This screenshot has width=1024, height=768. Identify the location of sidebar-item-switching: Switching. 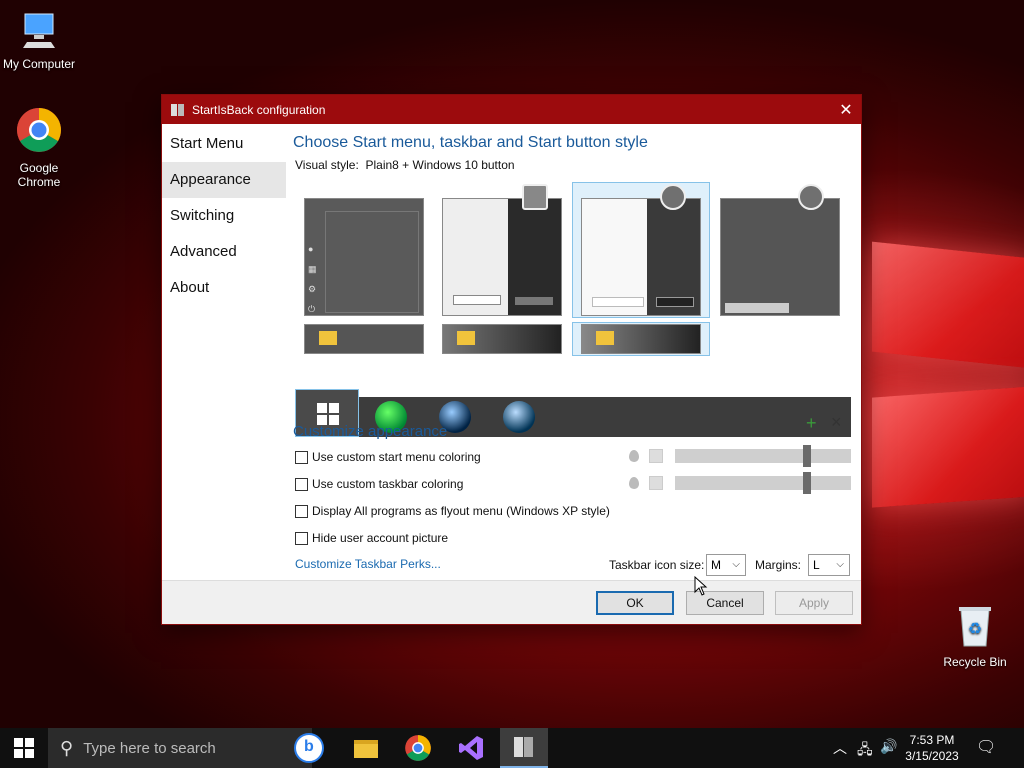
(224, 216).